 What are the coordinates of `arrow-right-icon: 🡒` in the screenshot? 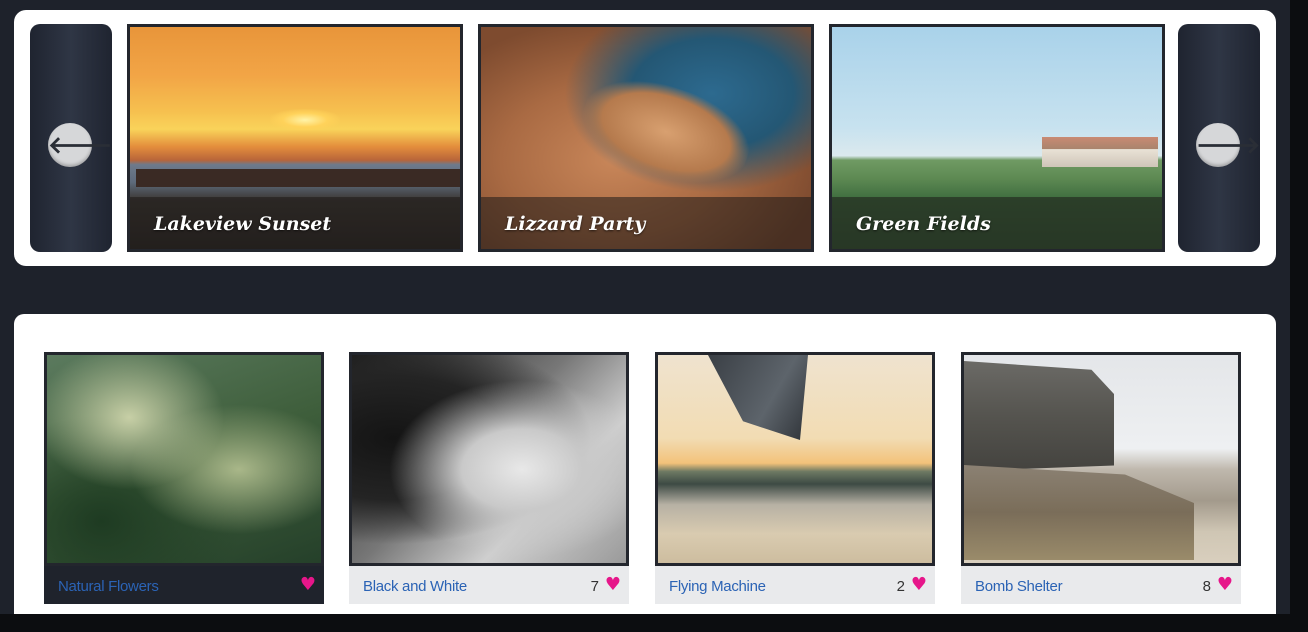 It's located at (1228, 145).